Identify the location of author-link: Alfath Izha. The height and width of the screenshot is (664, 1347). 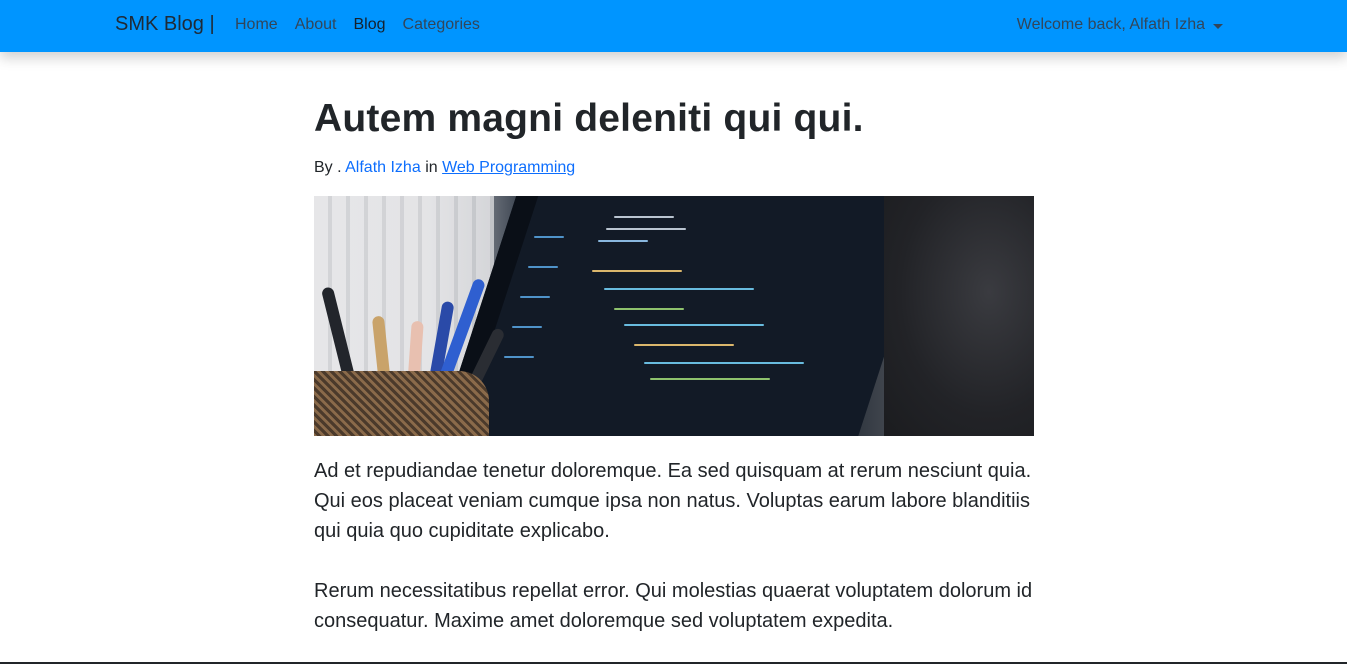
(383, 167).